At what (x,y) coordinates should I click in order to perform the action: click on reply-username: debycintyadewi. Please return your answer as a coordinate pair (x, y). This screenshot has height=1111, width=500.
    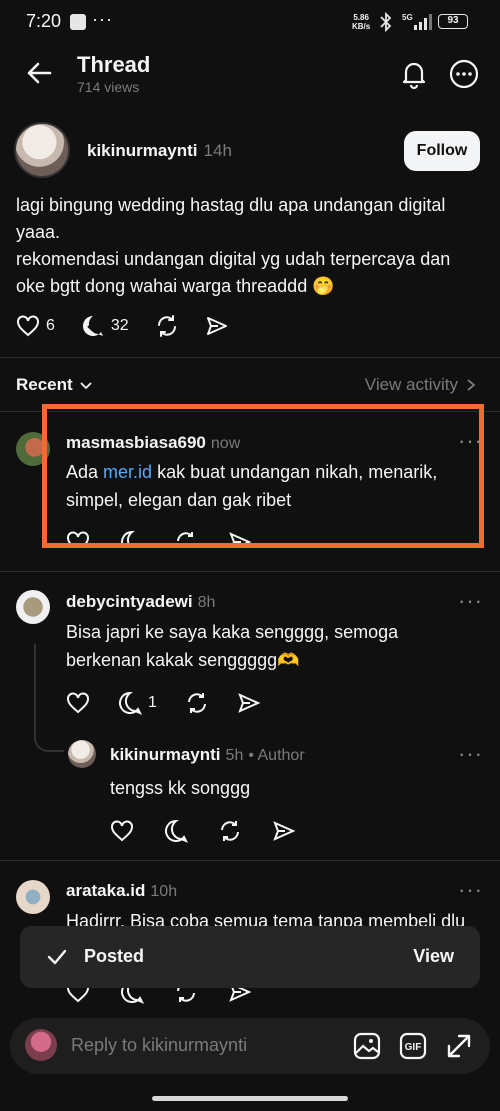
    Looking at the image, I should click on (129, 601).